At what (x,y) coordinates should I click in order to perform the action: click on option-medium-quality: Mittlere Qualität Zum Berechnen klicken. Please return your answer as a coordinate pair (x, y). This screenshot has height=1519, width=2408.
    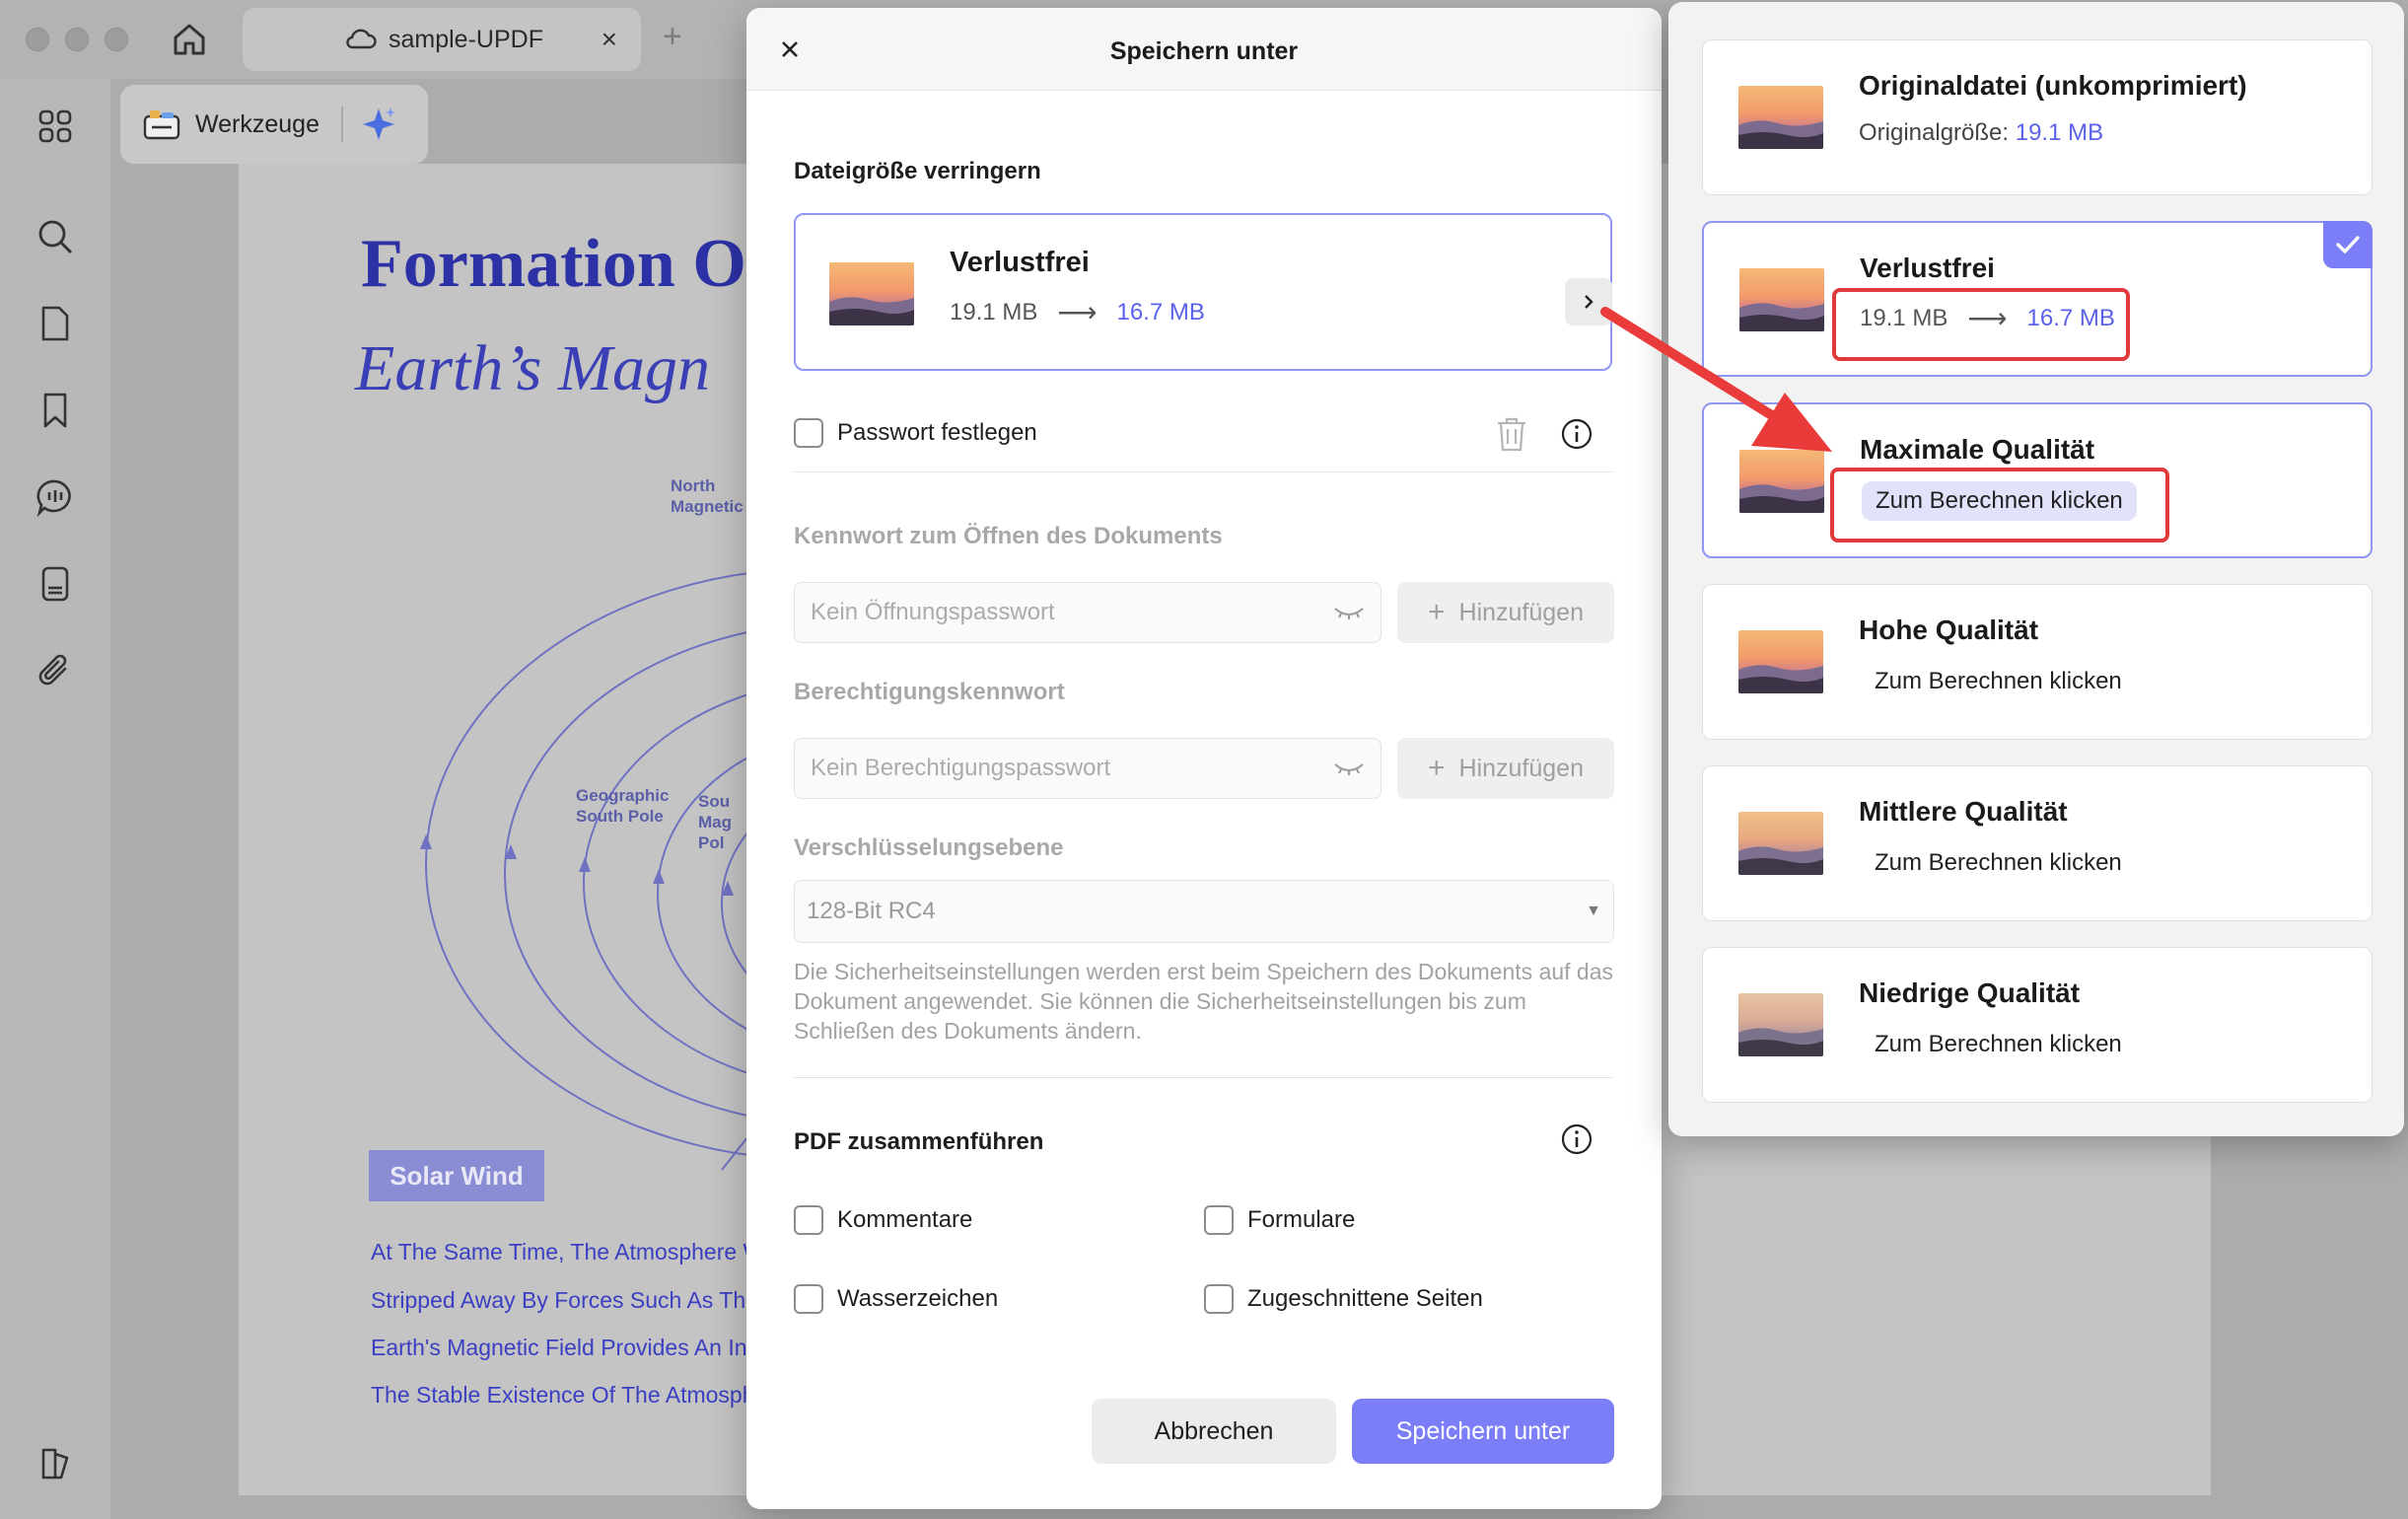
    Looking at the image, I should click on (2037, 843).